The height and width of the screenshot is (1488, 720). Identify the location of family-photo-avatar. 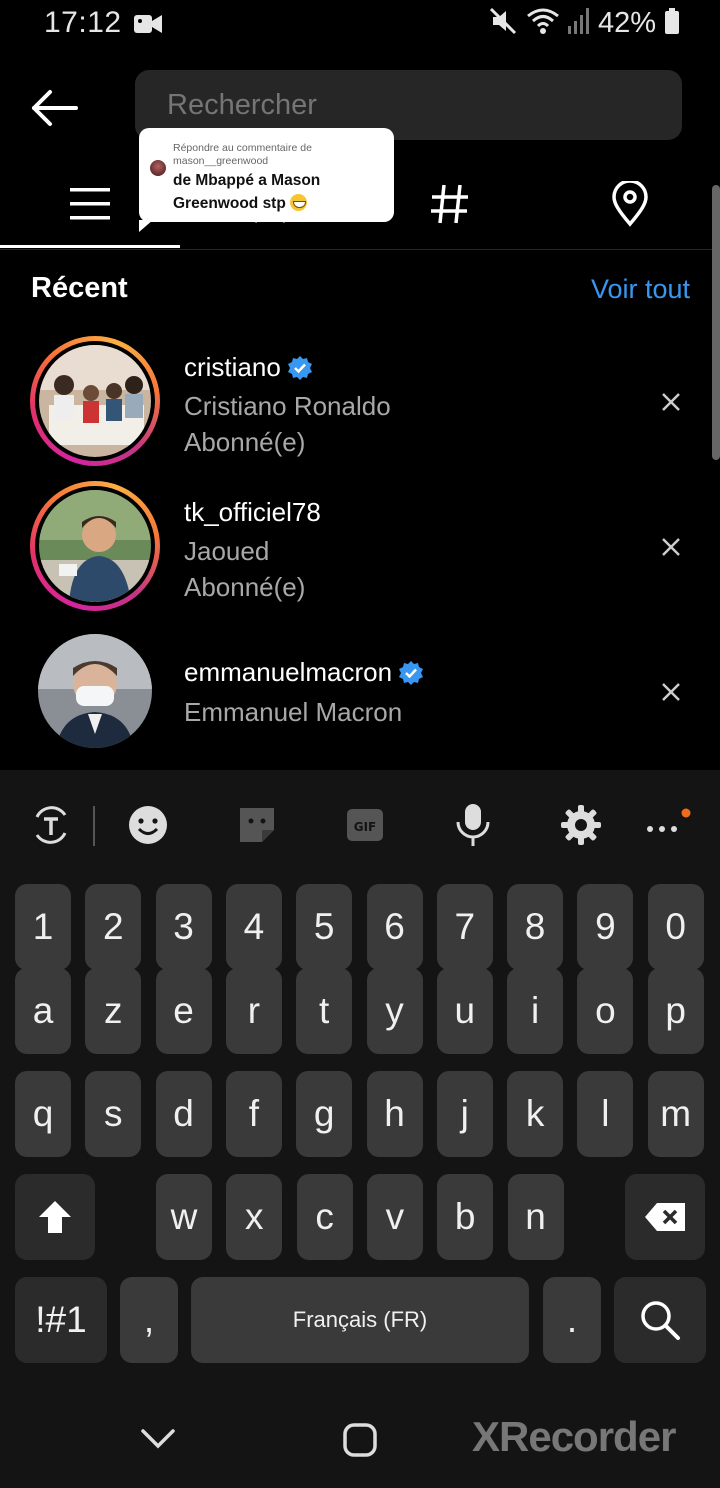
(95, 401).